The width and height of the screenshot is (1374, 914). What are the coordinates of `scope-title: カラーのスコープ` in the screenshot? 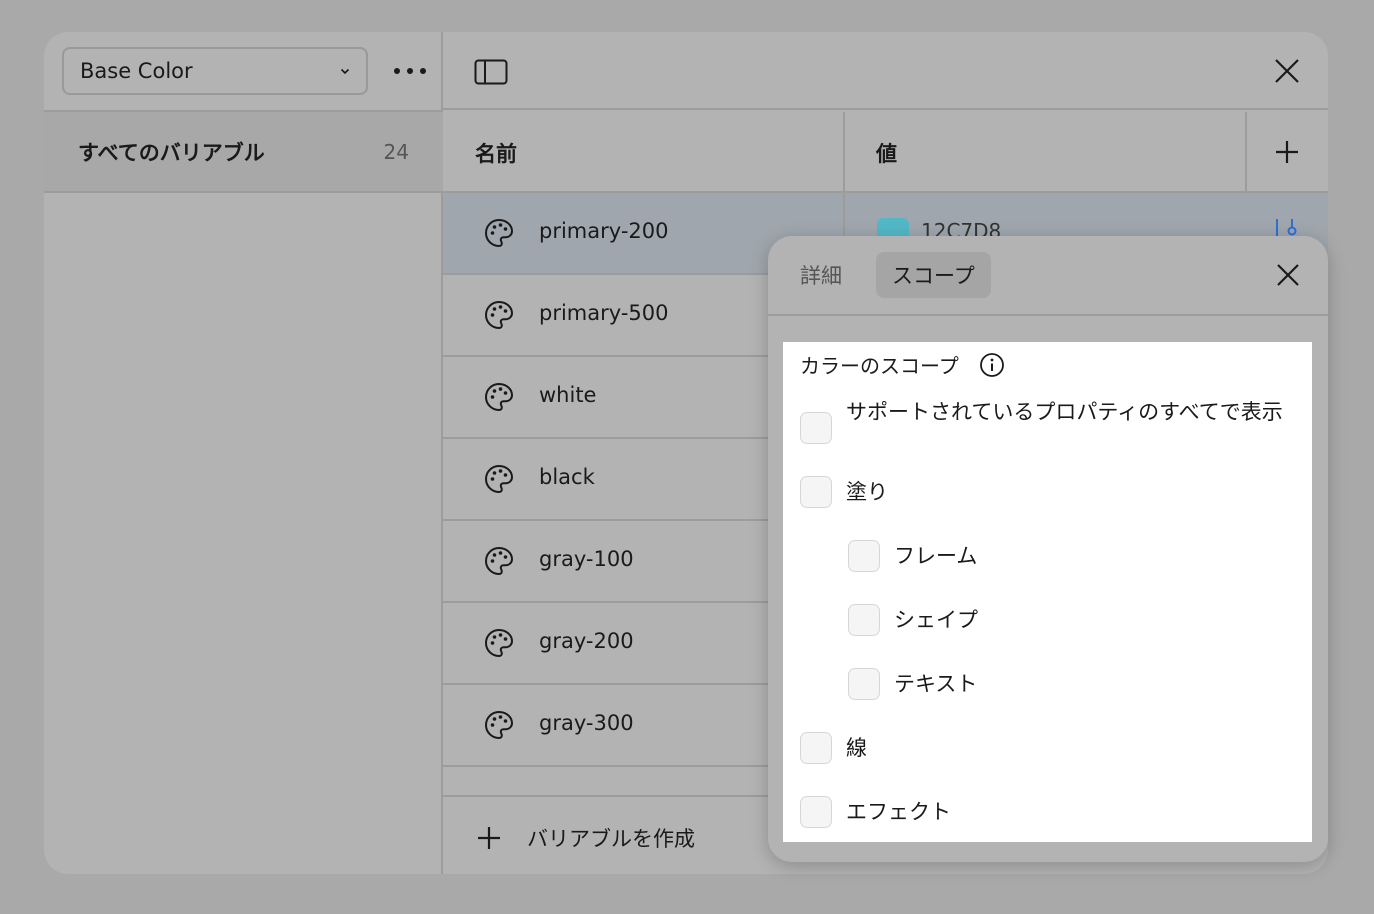 It's located at (902, 364).